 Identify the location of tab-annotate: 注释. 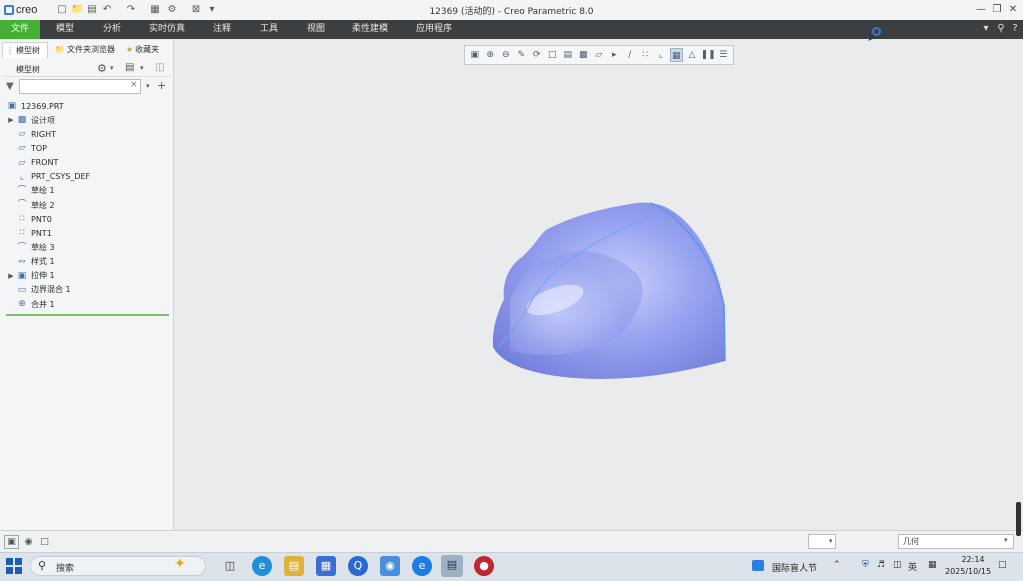
(222, 29).